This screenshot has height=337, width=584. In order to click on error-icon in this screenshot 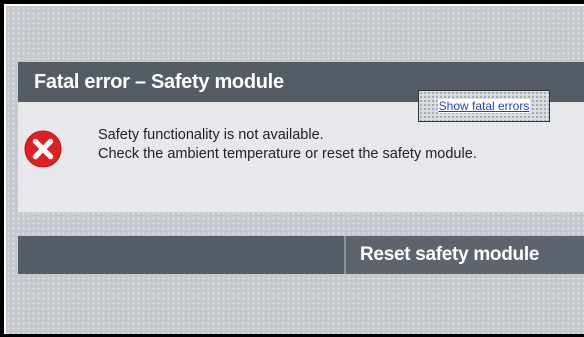, I will do `click(43, 149)`.